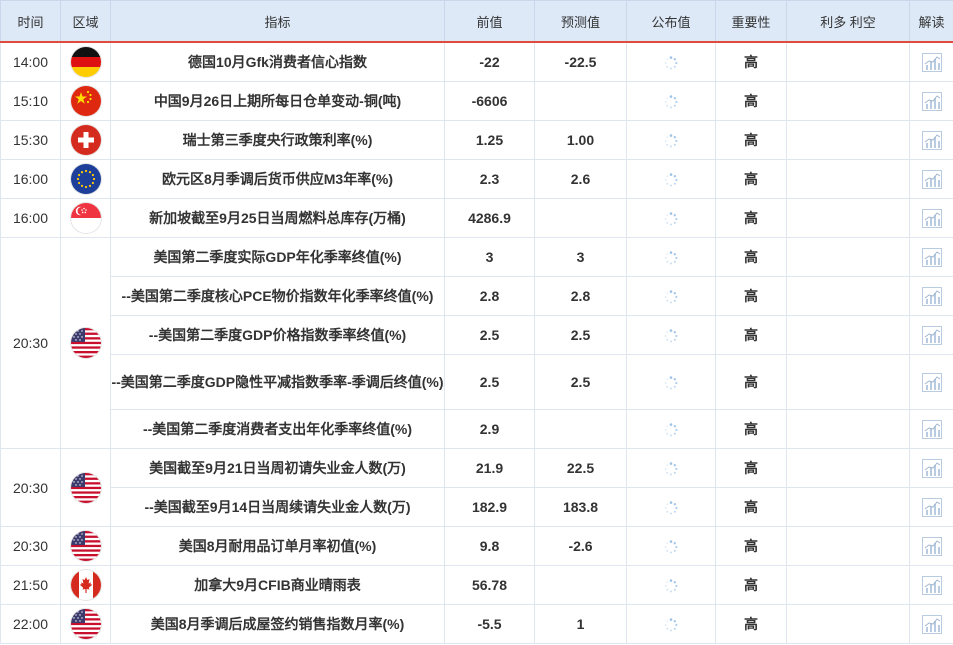 Image resolution: width=953 pixels, height=645 pixels. What do you see at coordinates (85, 140) in the screenshot?
I see `switzerland-flag-icon` at bounding box center [85, 140].